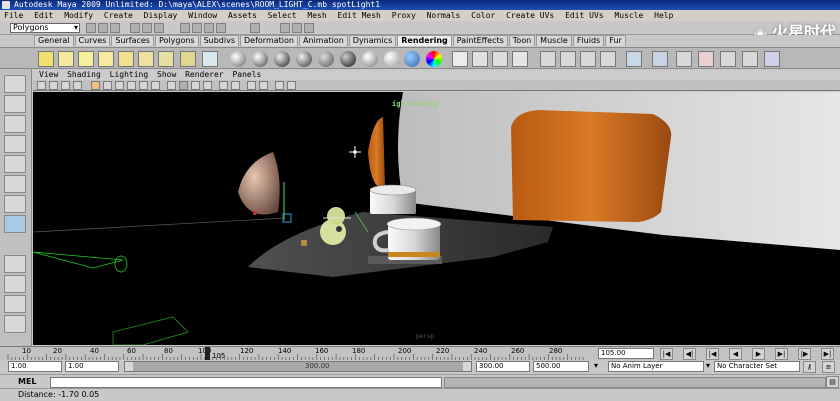  Describe the element at coordinates (204, 74) in the screenshot. I see `panel-menu-renderer: Renderer` at that location.